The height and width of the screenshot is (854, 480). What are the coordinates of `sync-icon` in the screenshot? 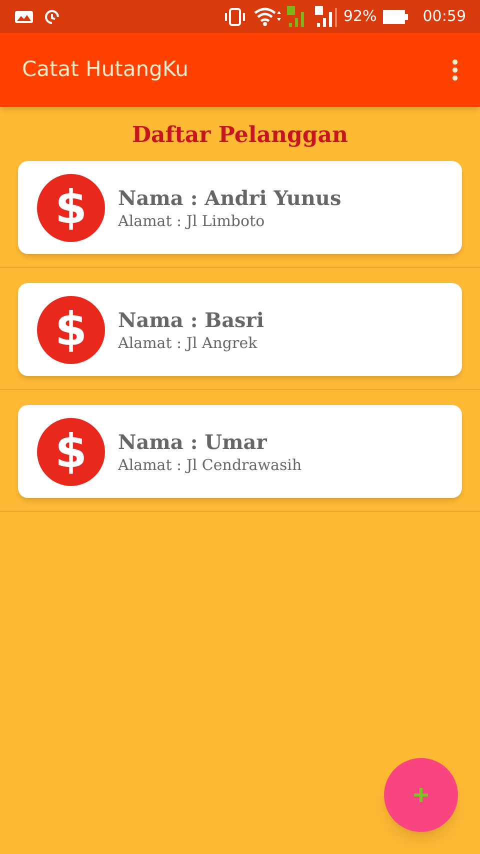 It's located at (53, 16).